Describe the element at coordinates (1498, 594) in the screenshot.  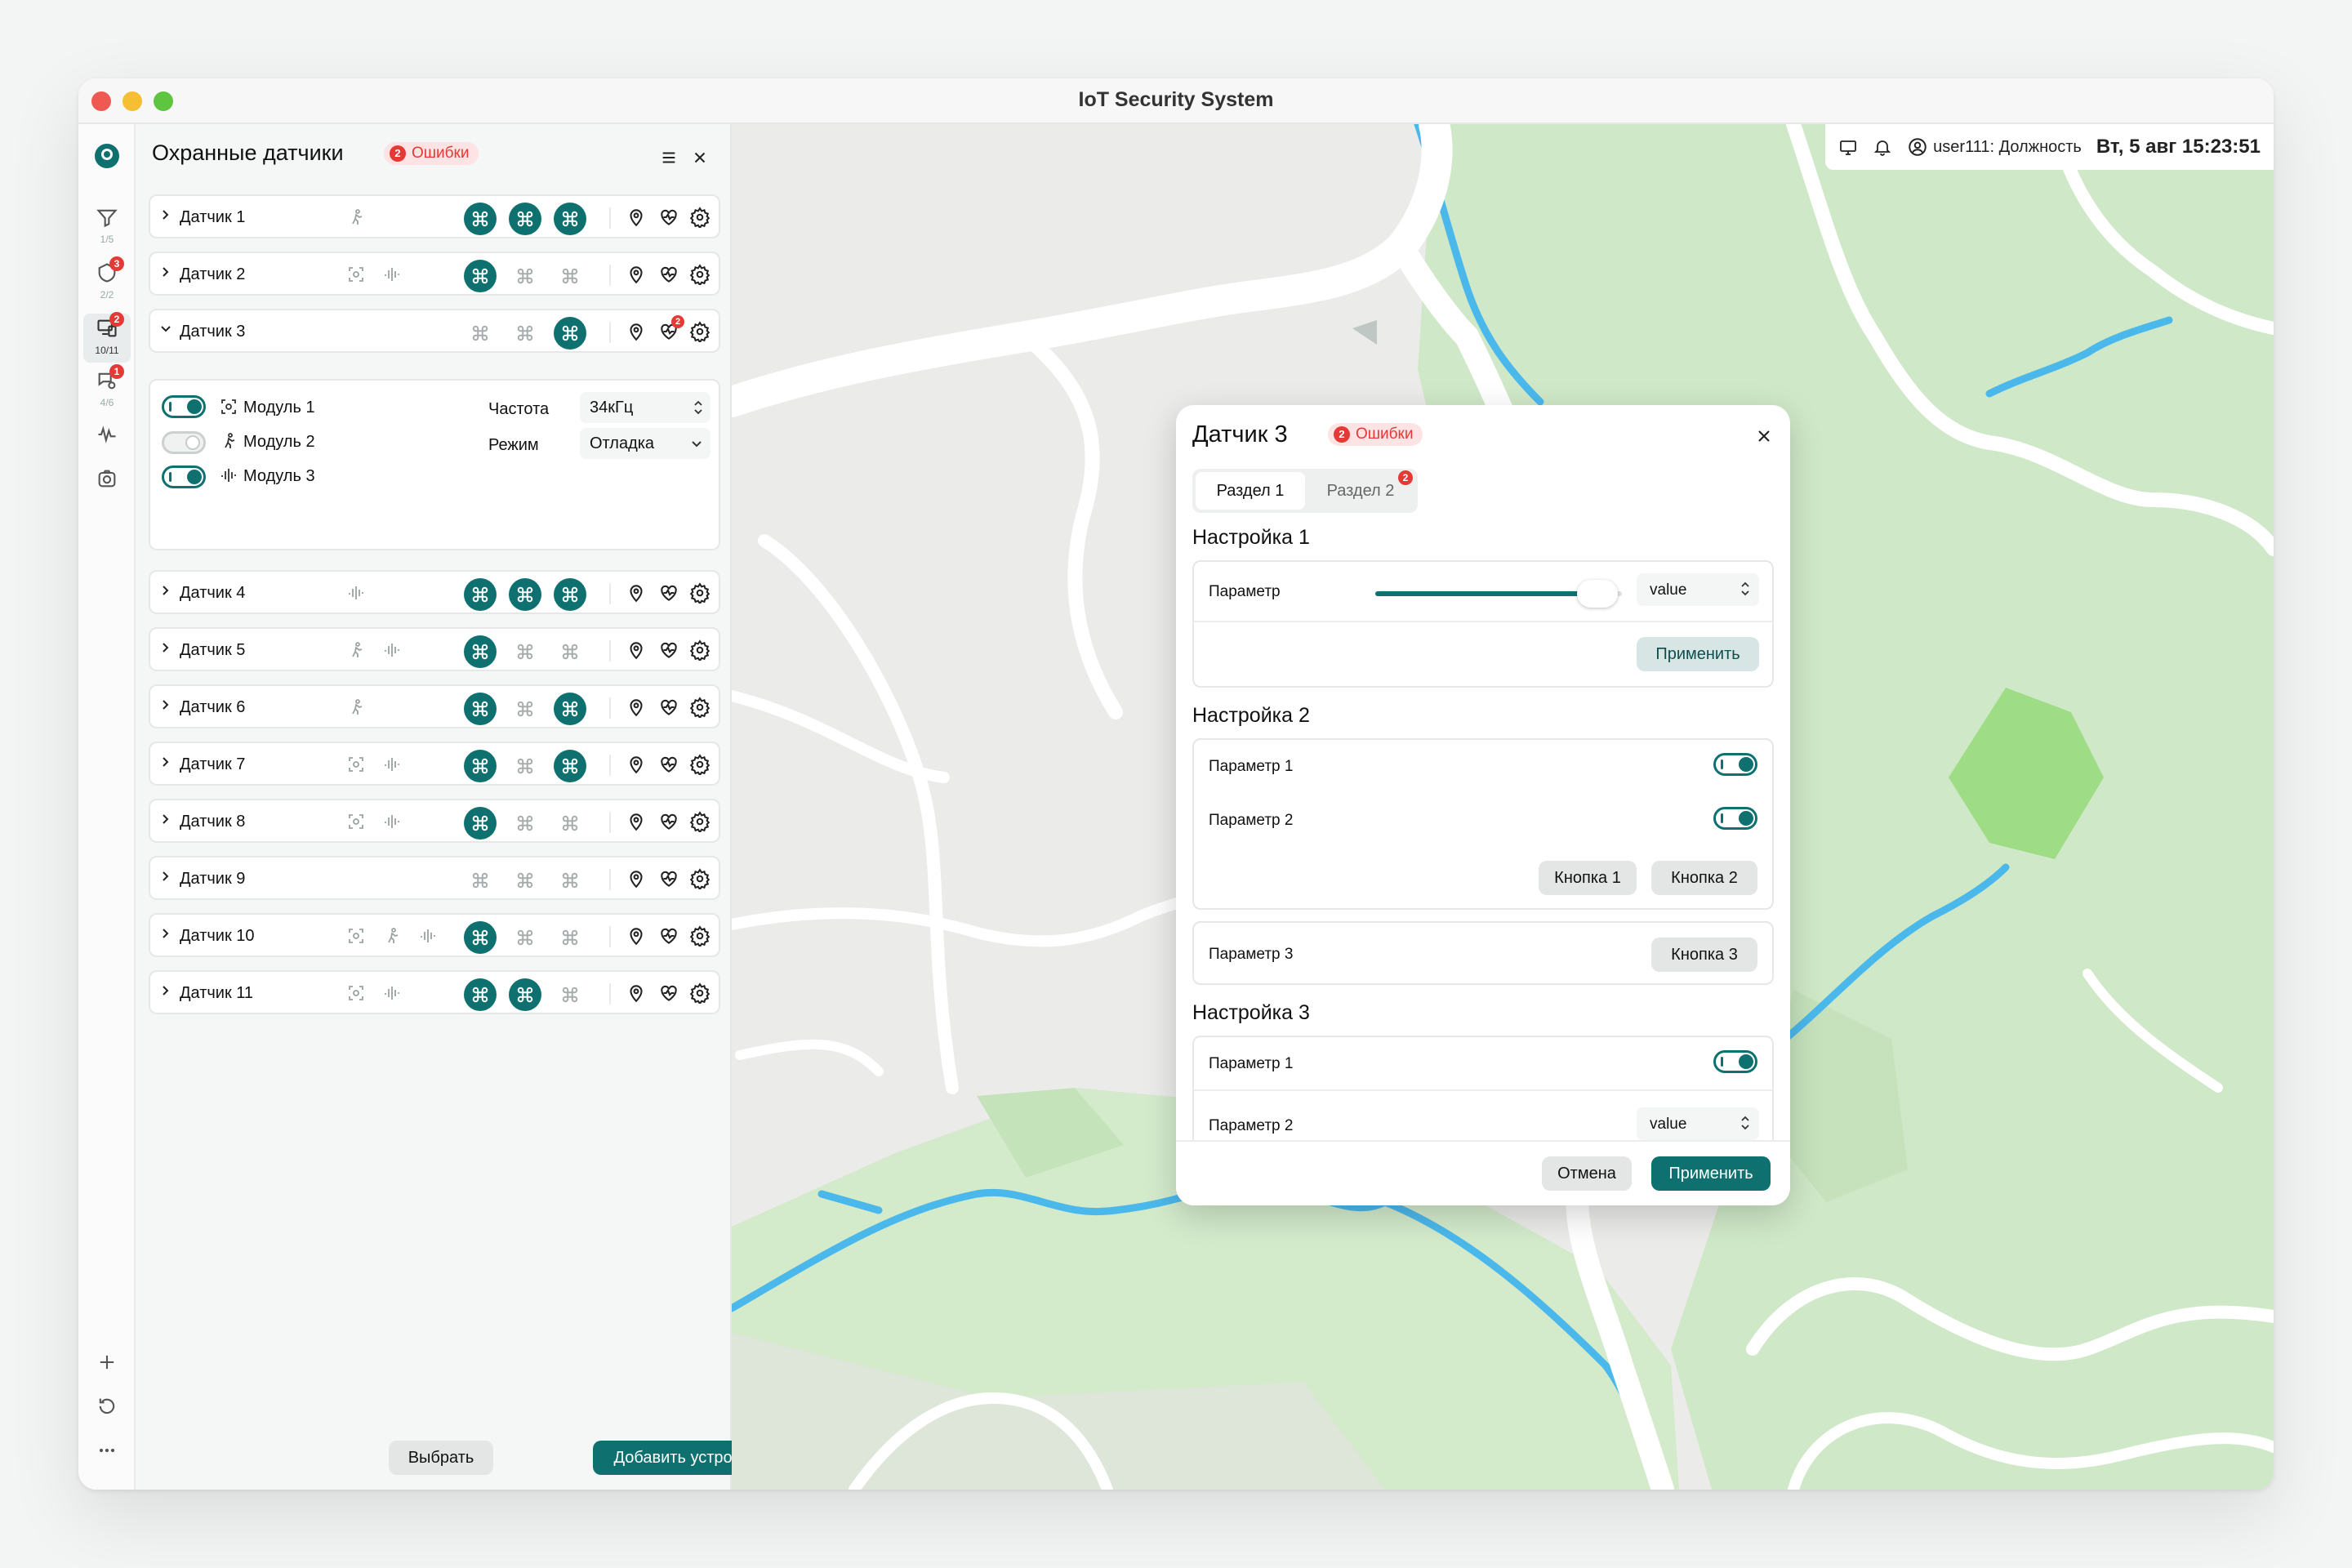
I see `param-slider` at that location.